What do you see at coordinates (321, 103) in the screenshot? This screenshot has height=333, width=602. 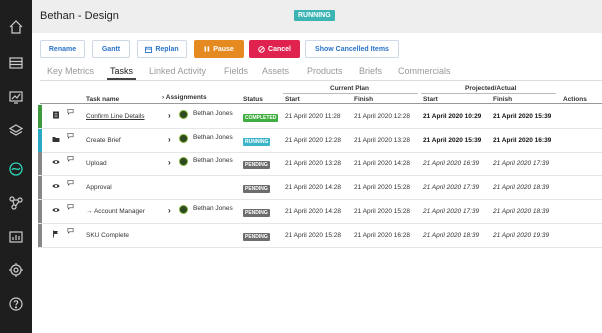 I see `header-divider` at bounding box center [321, 103].